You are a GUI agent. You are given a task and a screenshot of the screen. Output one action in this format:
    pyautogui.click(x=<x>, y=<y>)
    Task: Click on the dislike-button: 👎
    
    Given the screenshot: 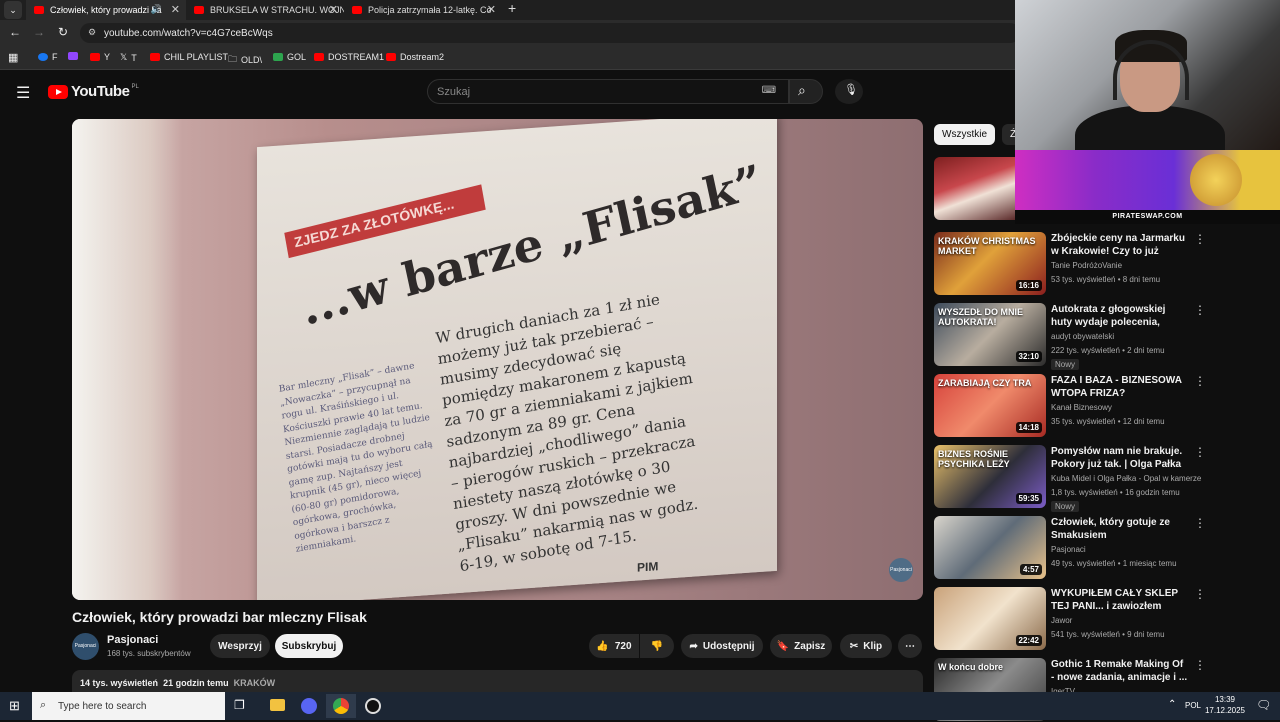 What is the action you would take?
    pyautogui.click(x=657, y=646)
    